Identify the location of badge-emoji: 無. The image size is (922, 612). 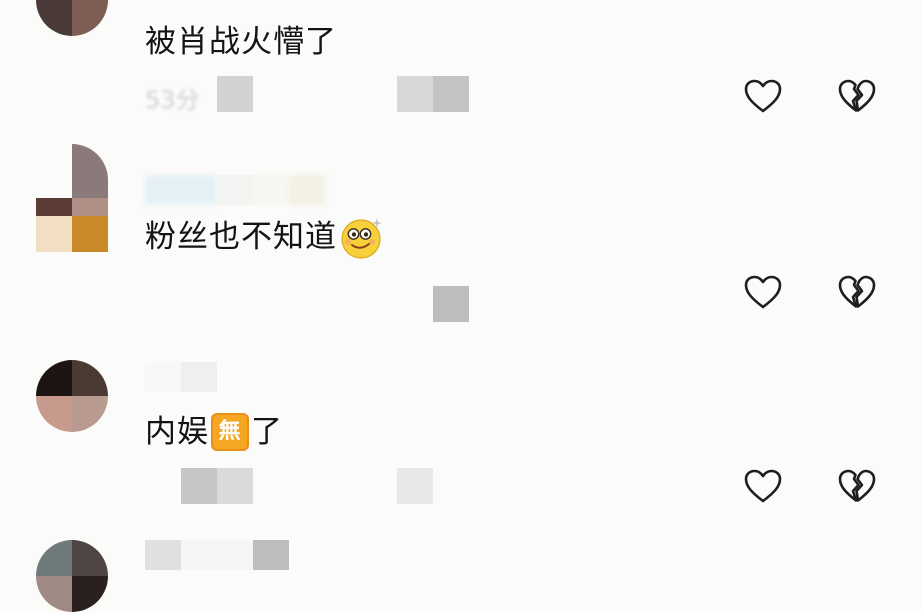
(230, 432).